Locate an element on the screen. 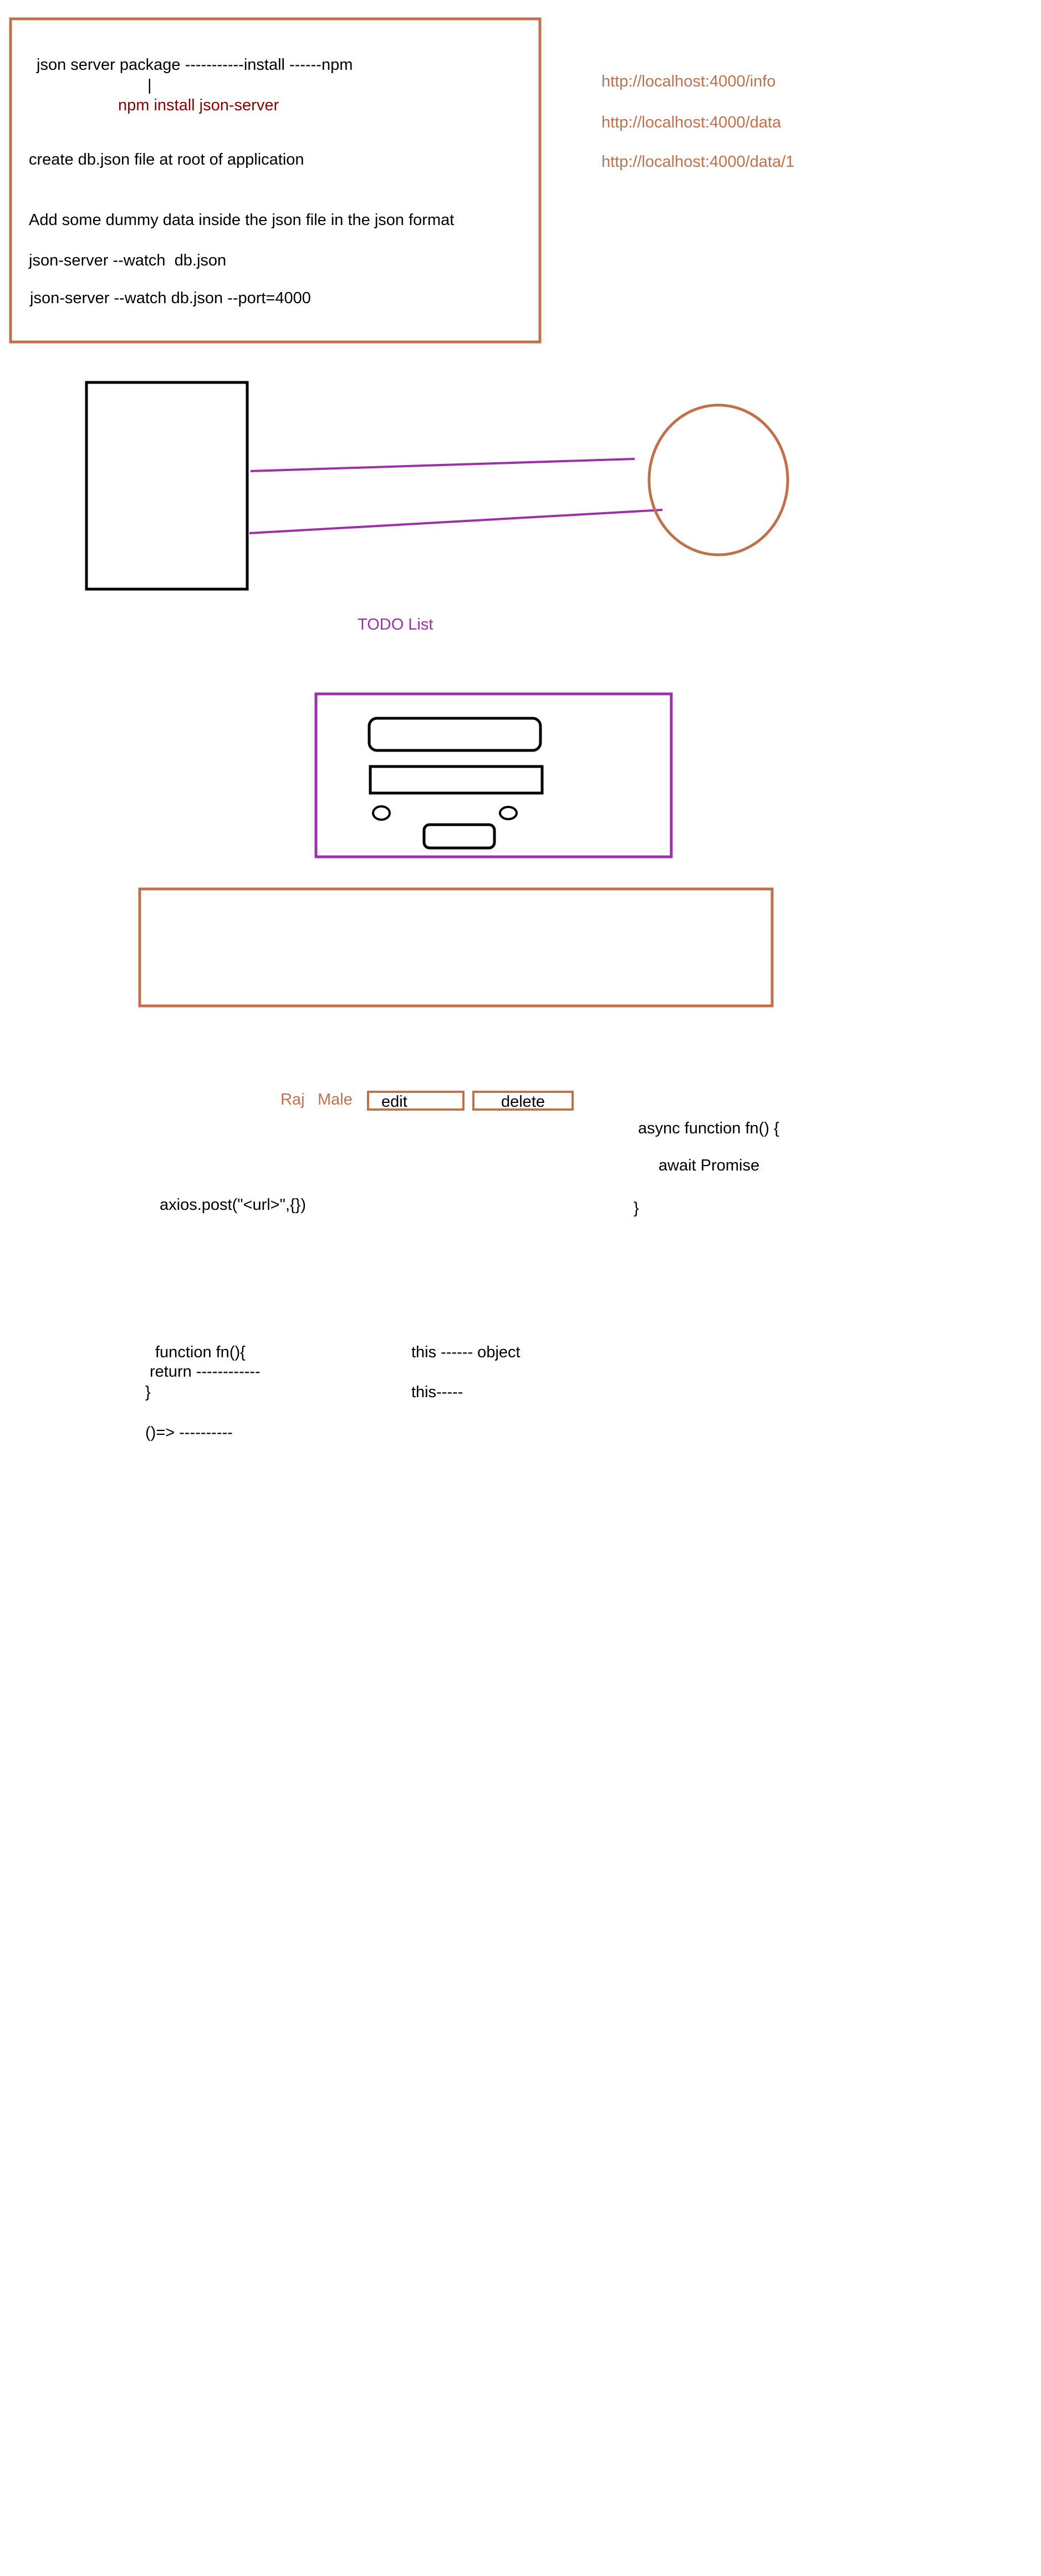 Image resolution: width=1041 pixels, height=2576 pixels. return-line: return ------------ is located at coordinates (205, 1372).